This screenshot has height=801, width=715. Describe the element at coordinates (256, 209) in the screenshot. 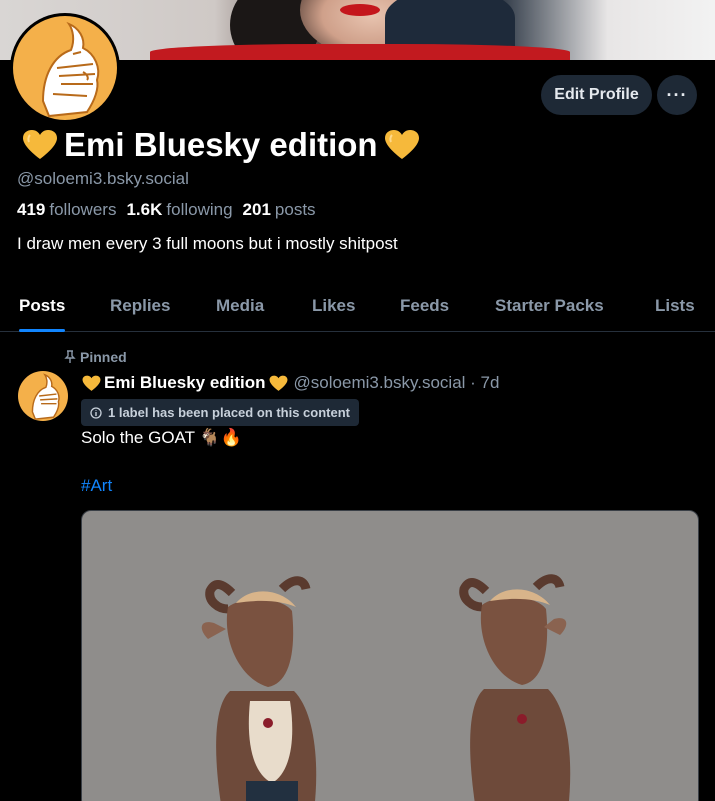

I see `posts-count: 201` at that location.